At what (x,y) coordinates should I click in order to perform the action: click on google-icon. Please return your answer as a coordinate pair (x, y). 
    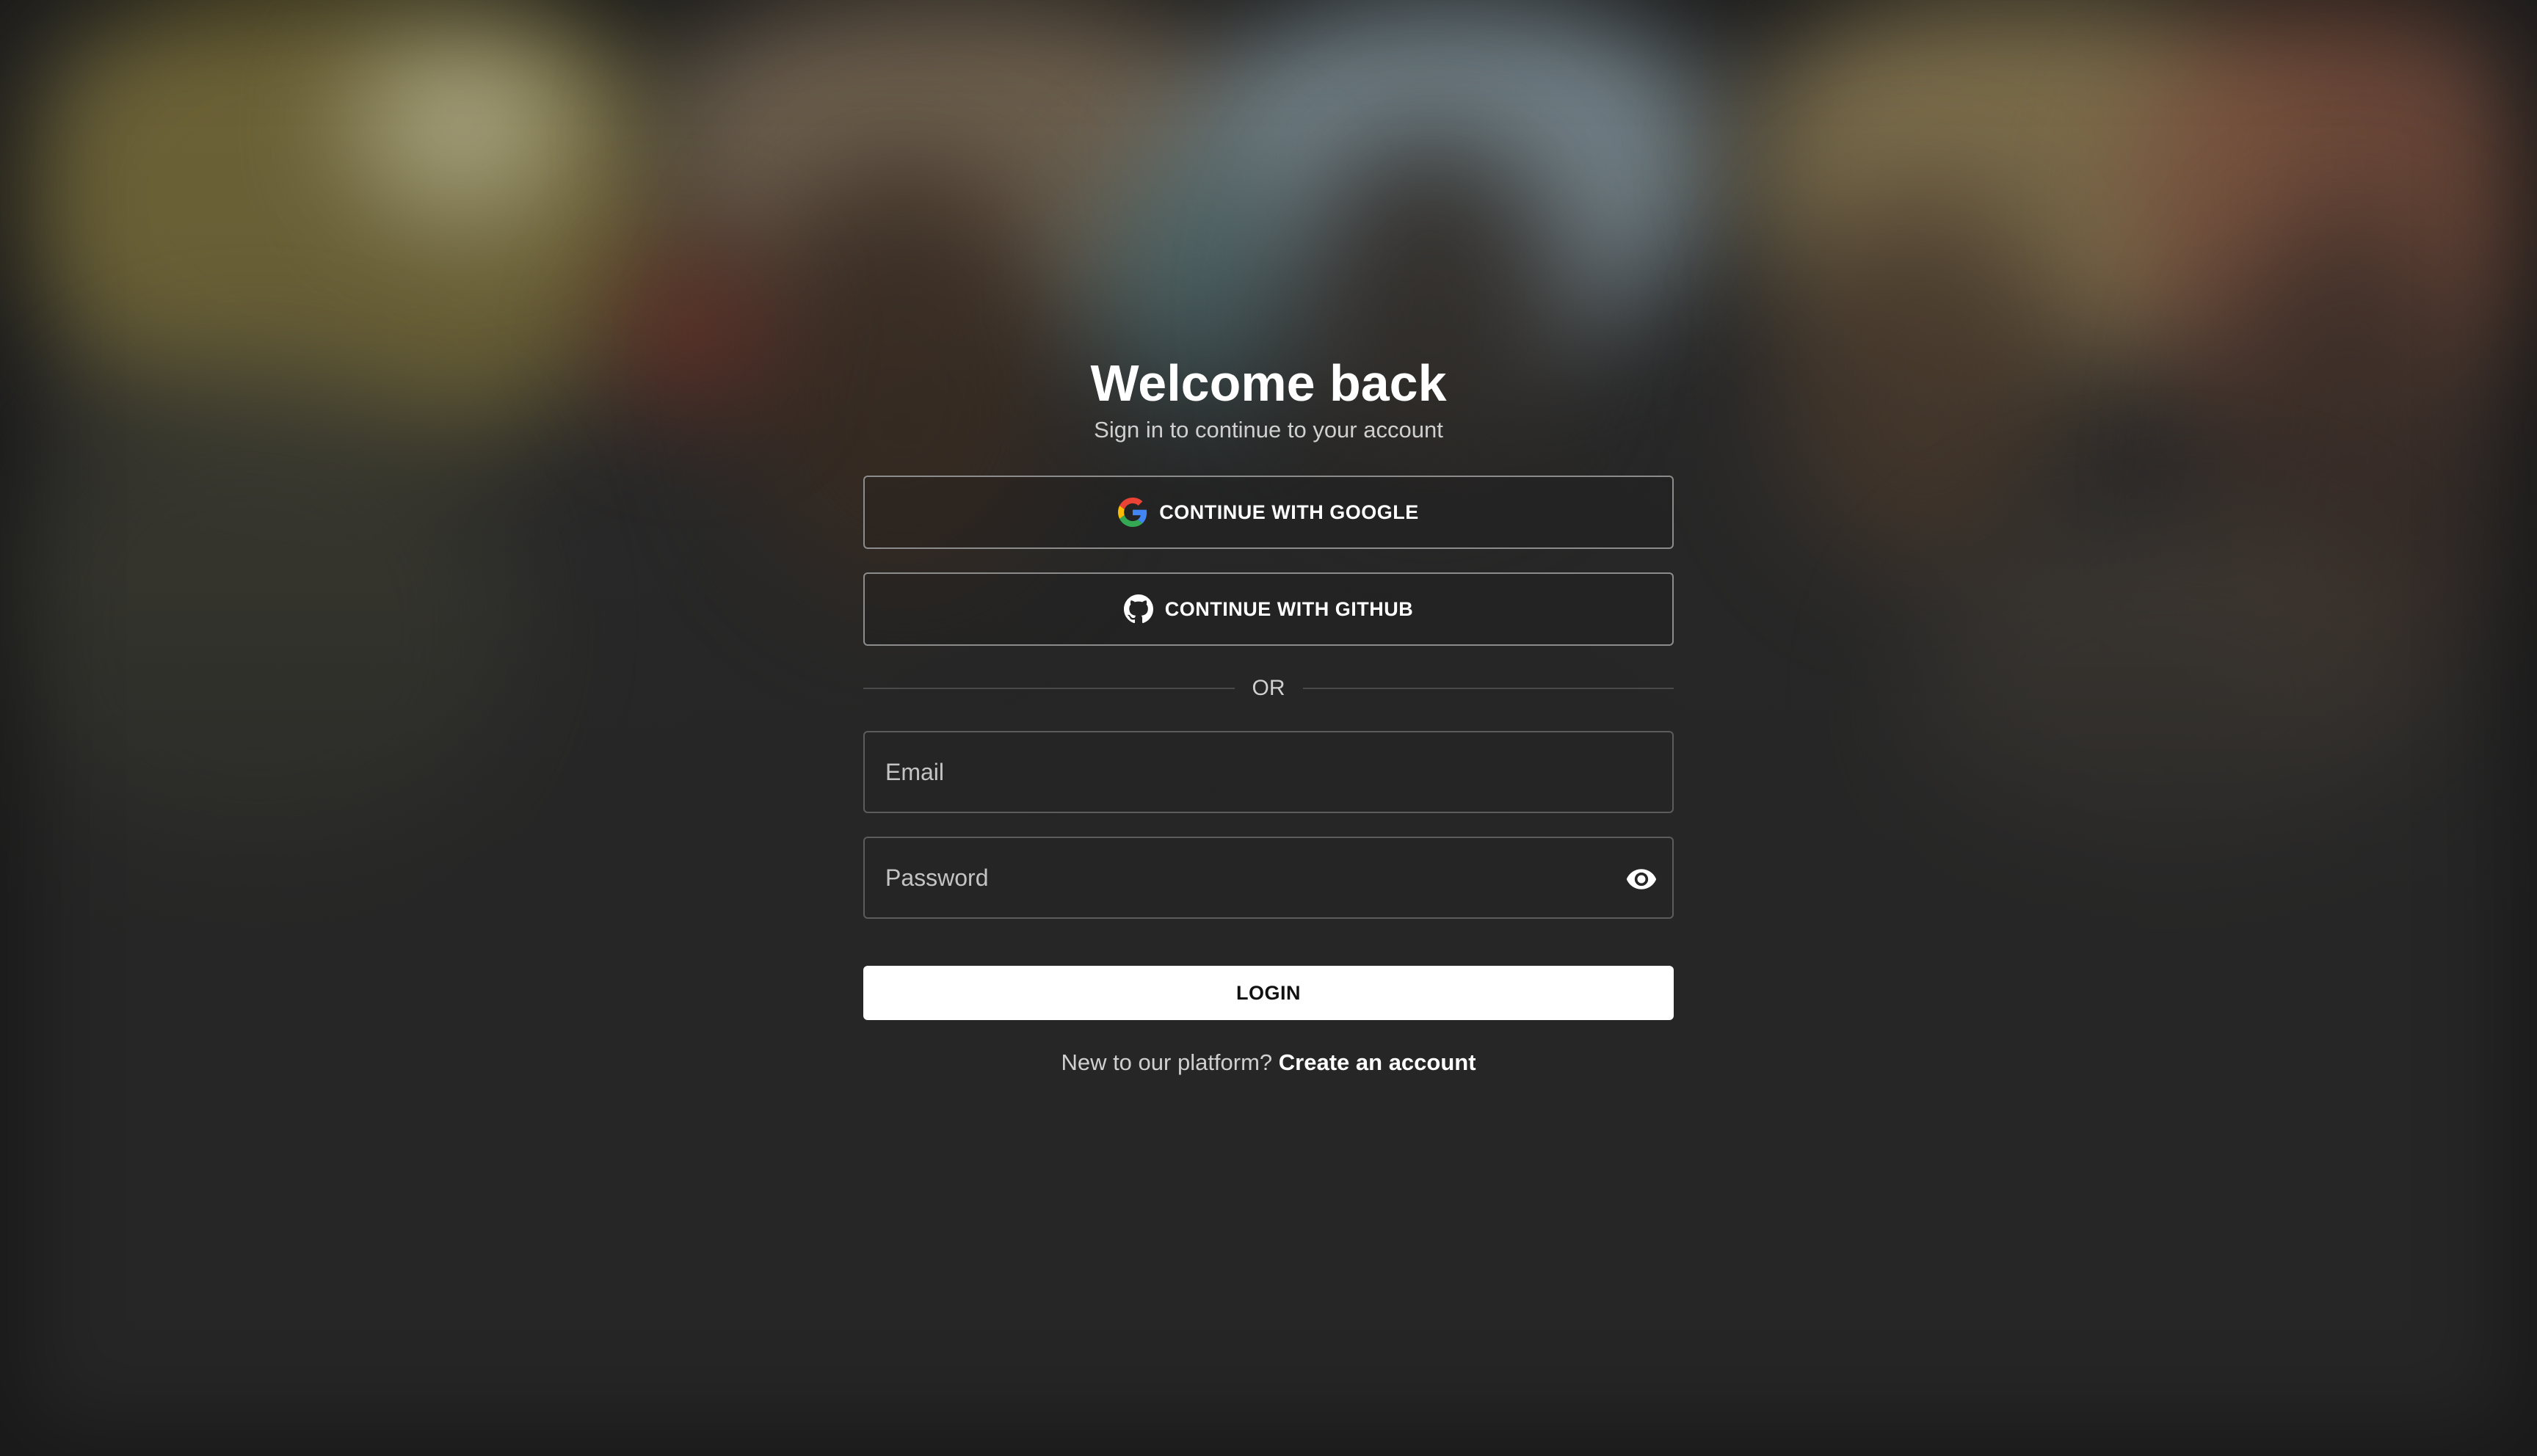
    Looking at the image, I should click on (1132, 512).